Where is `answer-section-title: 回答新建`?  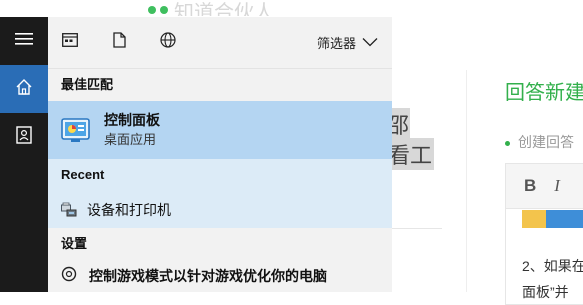
answer-section-title: 回答新建 is located at coordinates (544, 93).